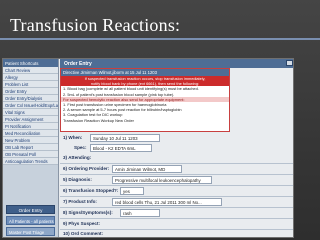 This screenshot has width=320, height=240. What do you see at coordinates (125, 138) in the screenshot?
I see `when-field: Sunday 10 Jul 11 1203` at bounding box center [125, 138].